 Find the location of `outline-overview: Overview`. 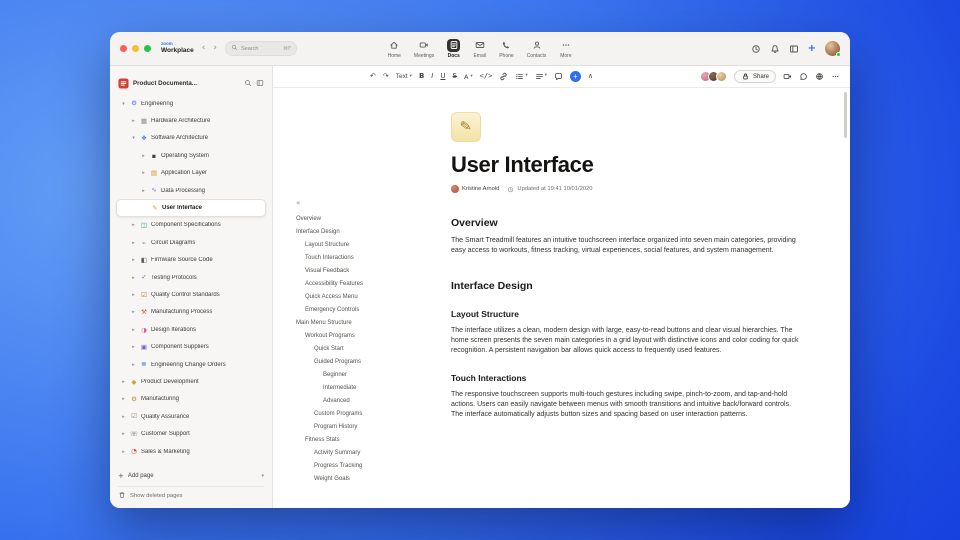

outline-overview: Overview is located at coordinates (359, 218).